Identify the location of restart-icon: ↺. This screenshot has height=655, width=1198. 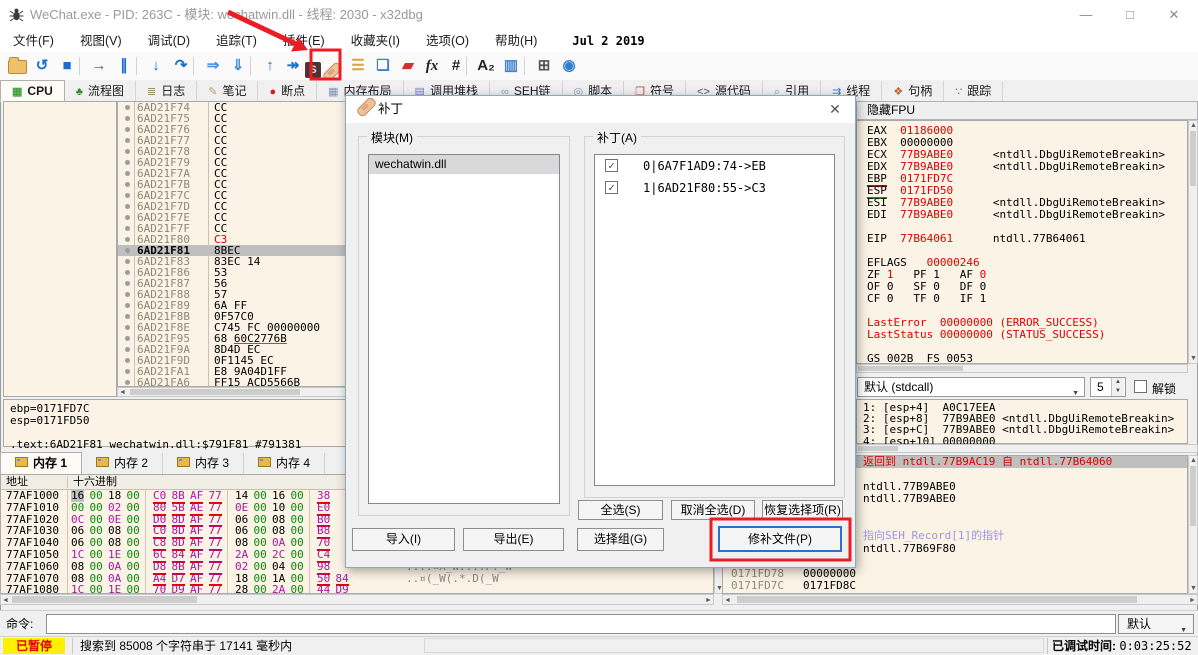
(42, 66).